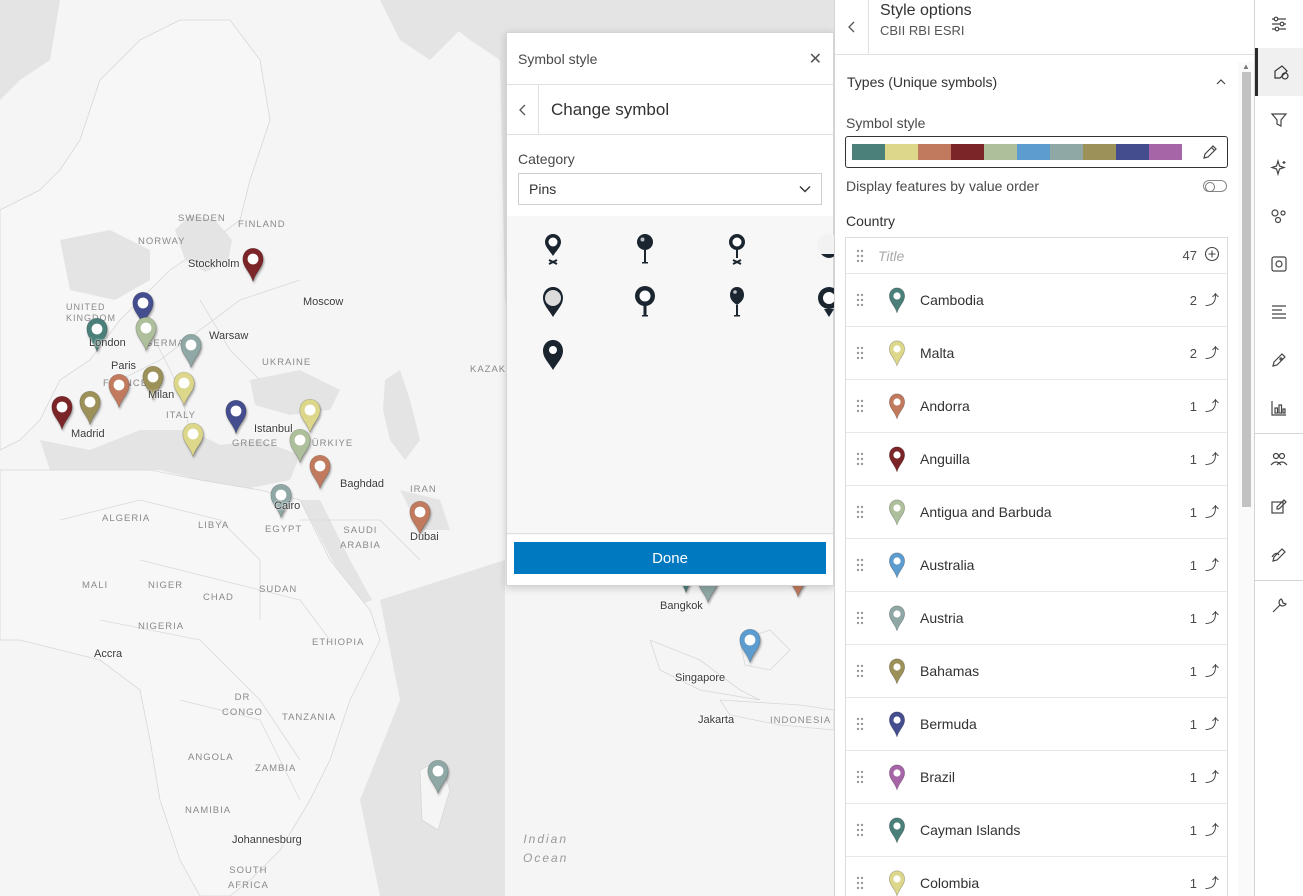 The width and height of the screenshot is (1303, 896). Describe the element at coordinates (1099, 152) in the screenshot. I see `ramp-color-swatch` at that location.